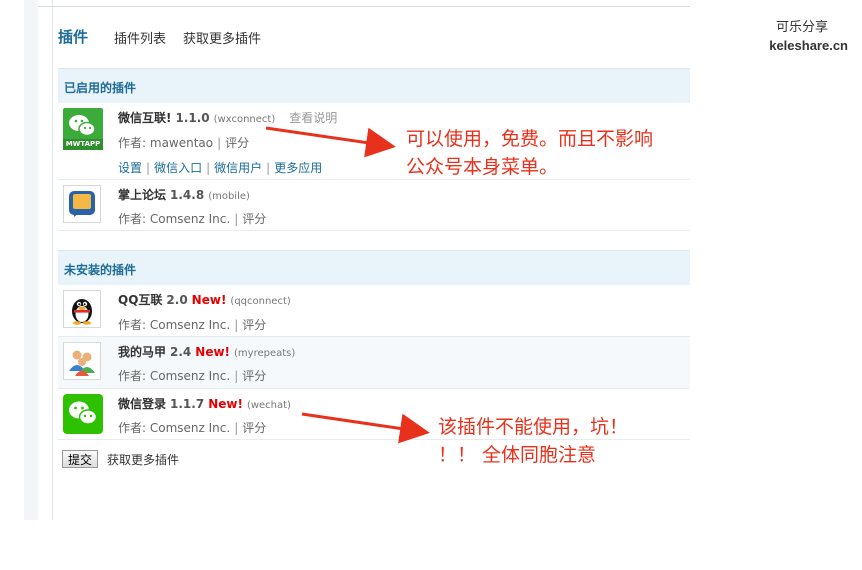  What do you see at coordinates (529, 153) in the screenshot?
I see `annotation-top: 可以使用，免费。而且不影响 公众号本身菜单。` at bounding box center [529, 153].